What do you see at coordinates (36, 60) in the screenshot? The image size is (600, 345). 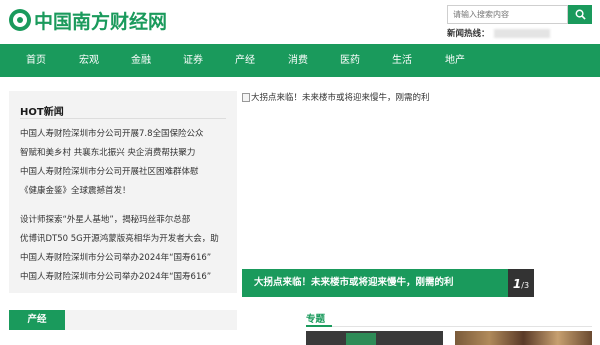 I see `nav-item-home: 首页` at bounding box center [36, 60].